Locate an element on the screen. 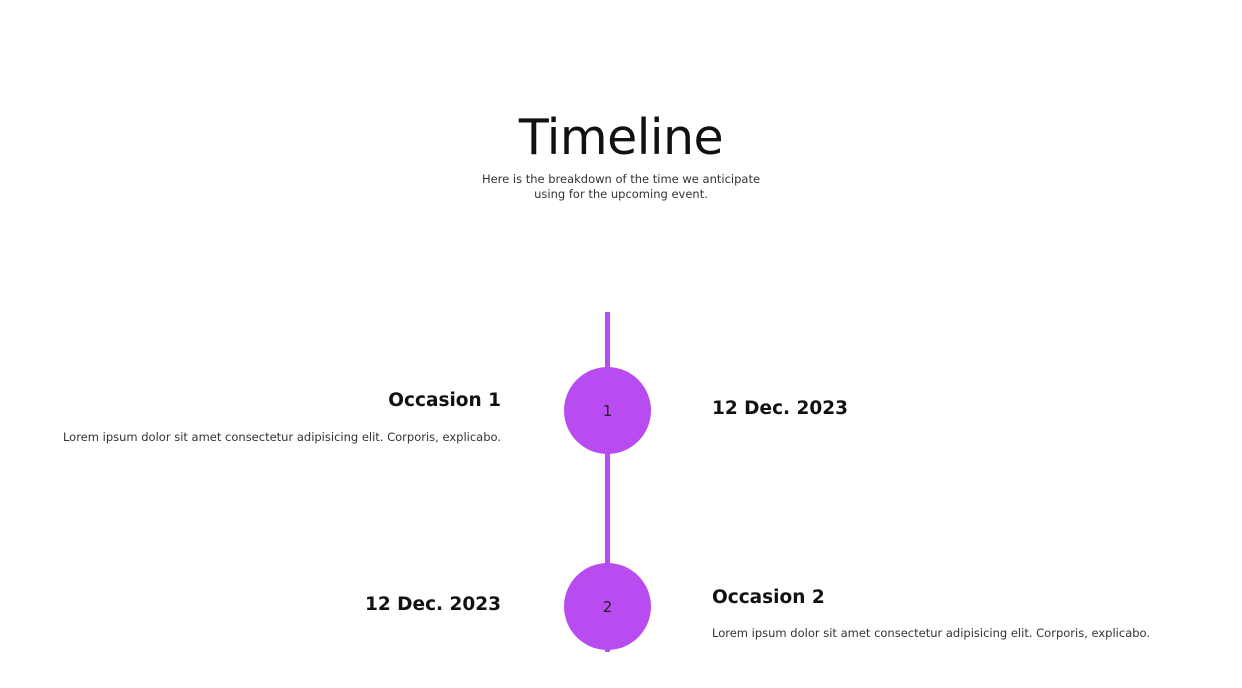 The height and width of the screenshot is (688, 1242). timeline-node: 2 is located at coordinates (607, 606).